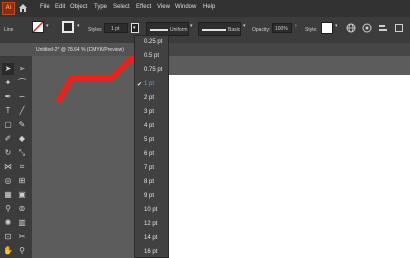  I want to click on stroke-option-6: 6 pt, so click(149, 154).